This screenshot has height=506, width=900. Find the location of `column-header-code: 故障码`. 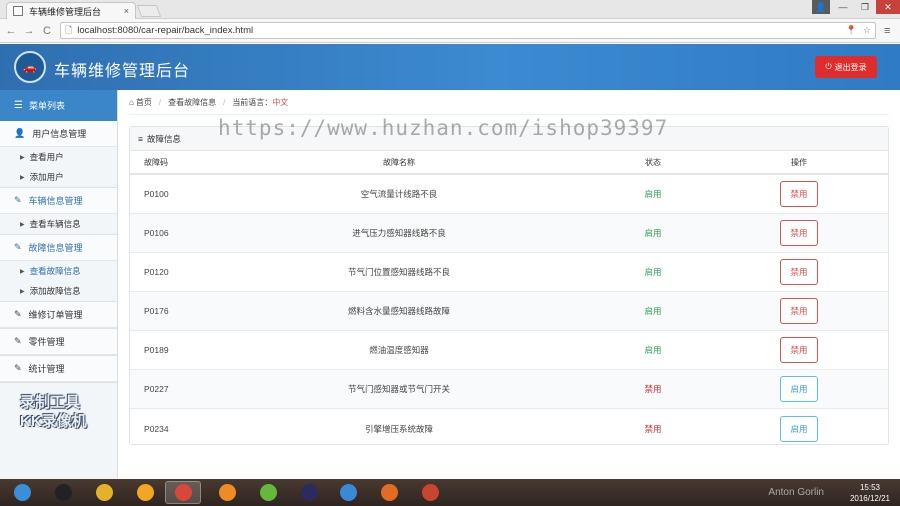

column-header-code: 故障码 is located at coordinates (156, 162).